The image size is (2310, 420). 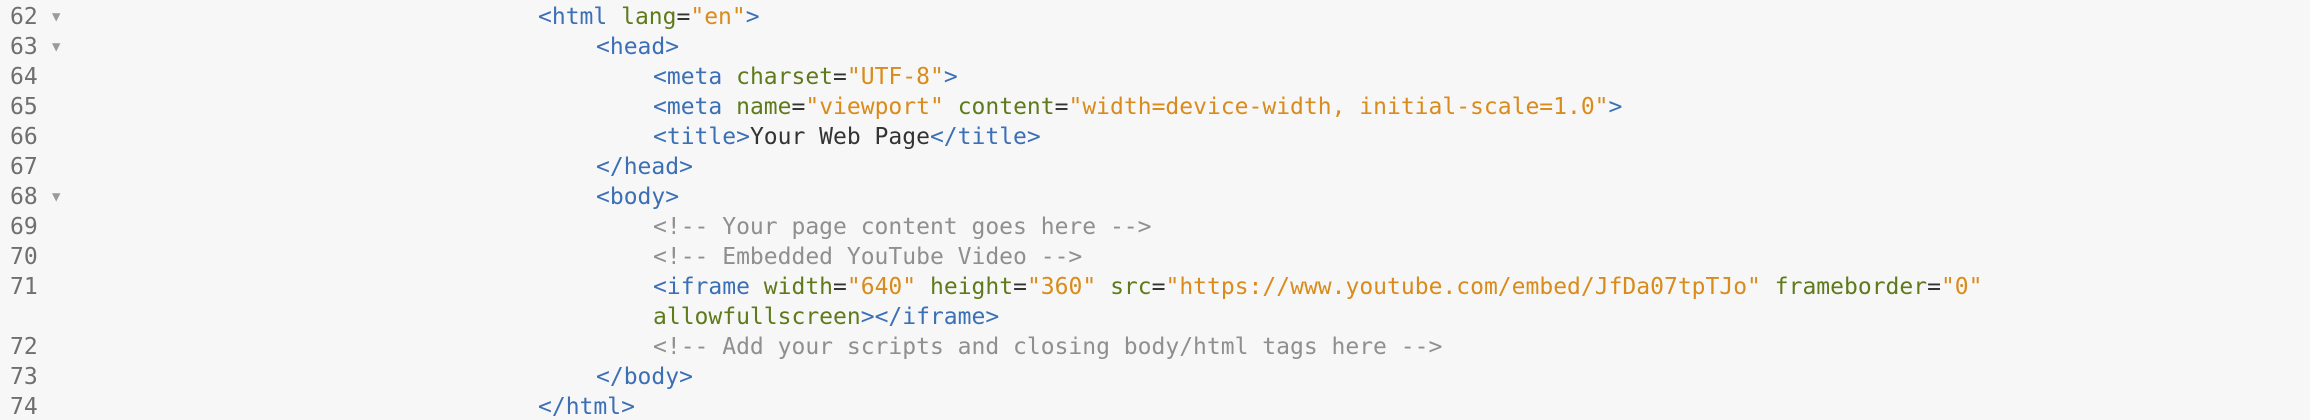 I want to click on code-token-attr: content, so click(x=1006, y=107).